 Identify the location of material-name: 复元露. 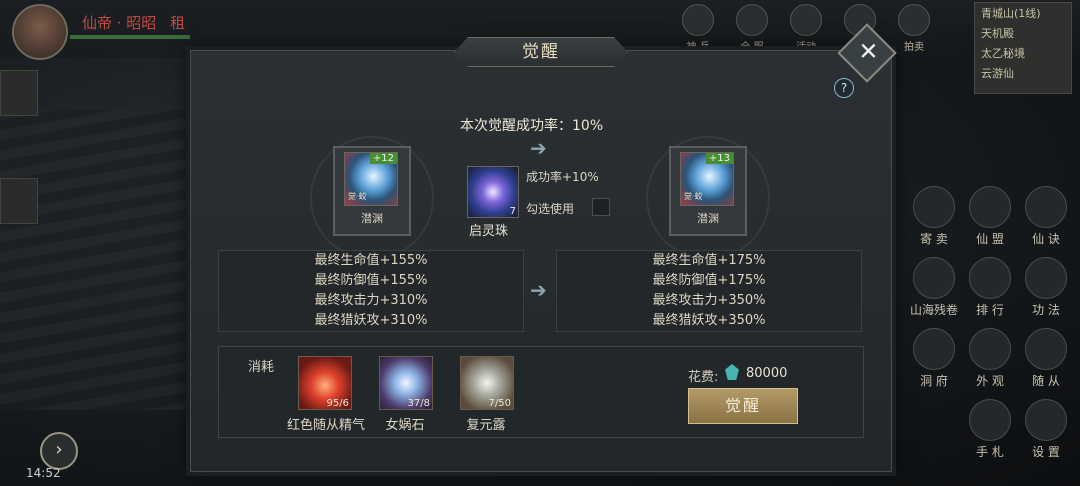
(486, 425).